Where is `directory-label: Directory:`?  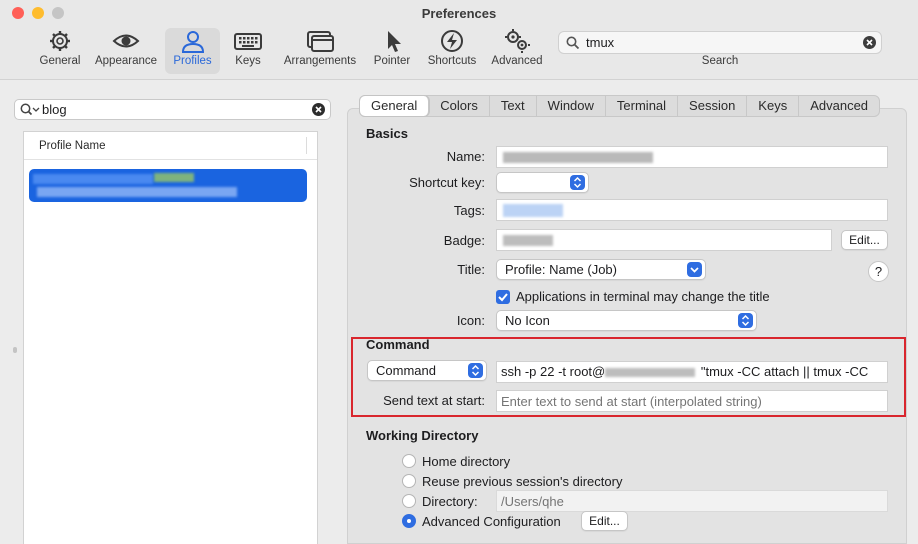 directory-label: Directory: is located at coordinates (450, 501).